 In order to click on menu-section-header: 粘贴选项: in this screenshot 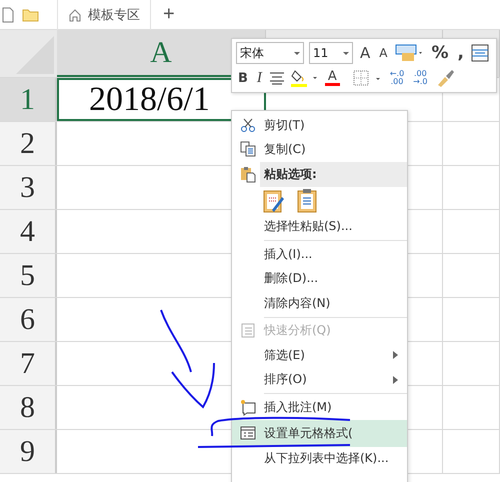, I will do `click(333, 174)`.